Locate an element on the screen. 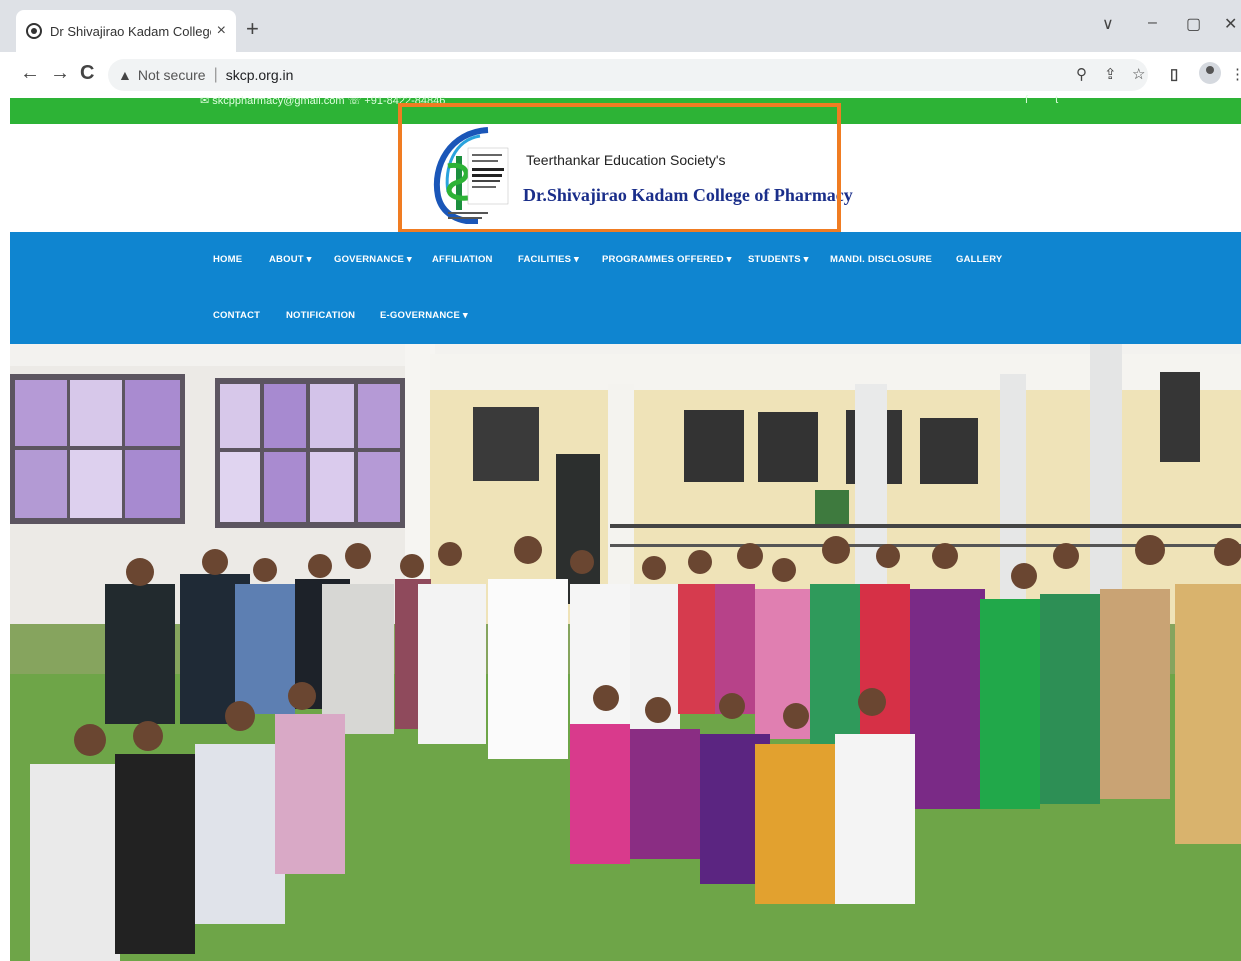 The height and width of the screenshot is (961, 1241). nav-e-governance: E-GOVERNANCE ▾ is located at coordinates (424, 315).